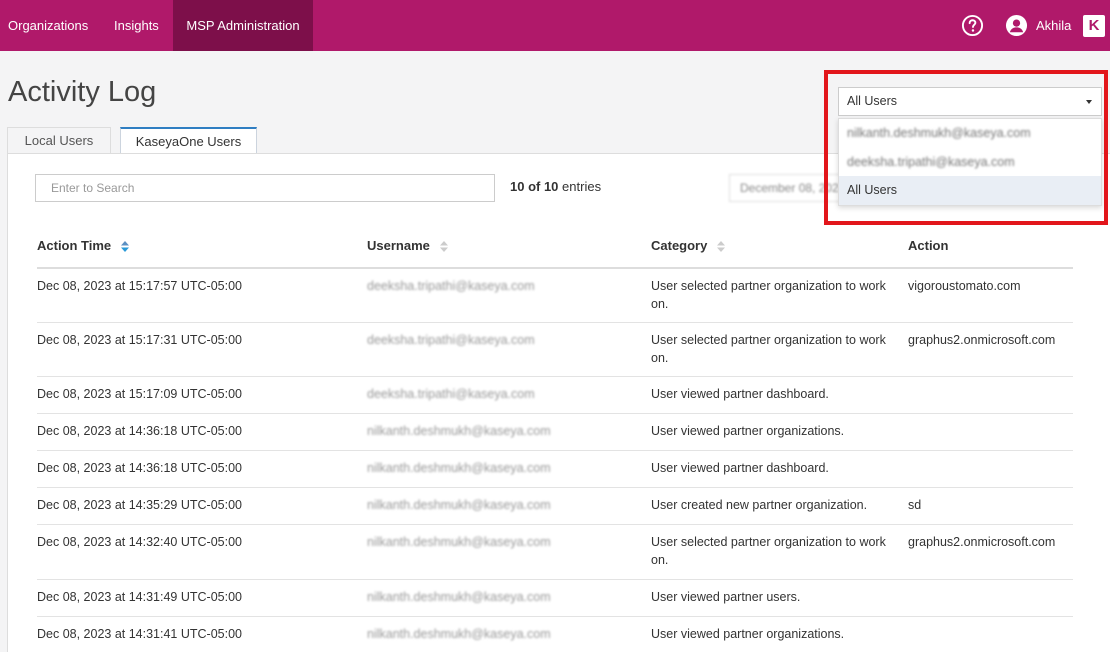 This screenshot has width=1110, height=652. I want to click on cell-action-time: Dec 08, 2023 at 14:35:29 UTC-05:00, so click(139, 505).